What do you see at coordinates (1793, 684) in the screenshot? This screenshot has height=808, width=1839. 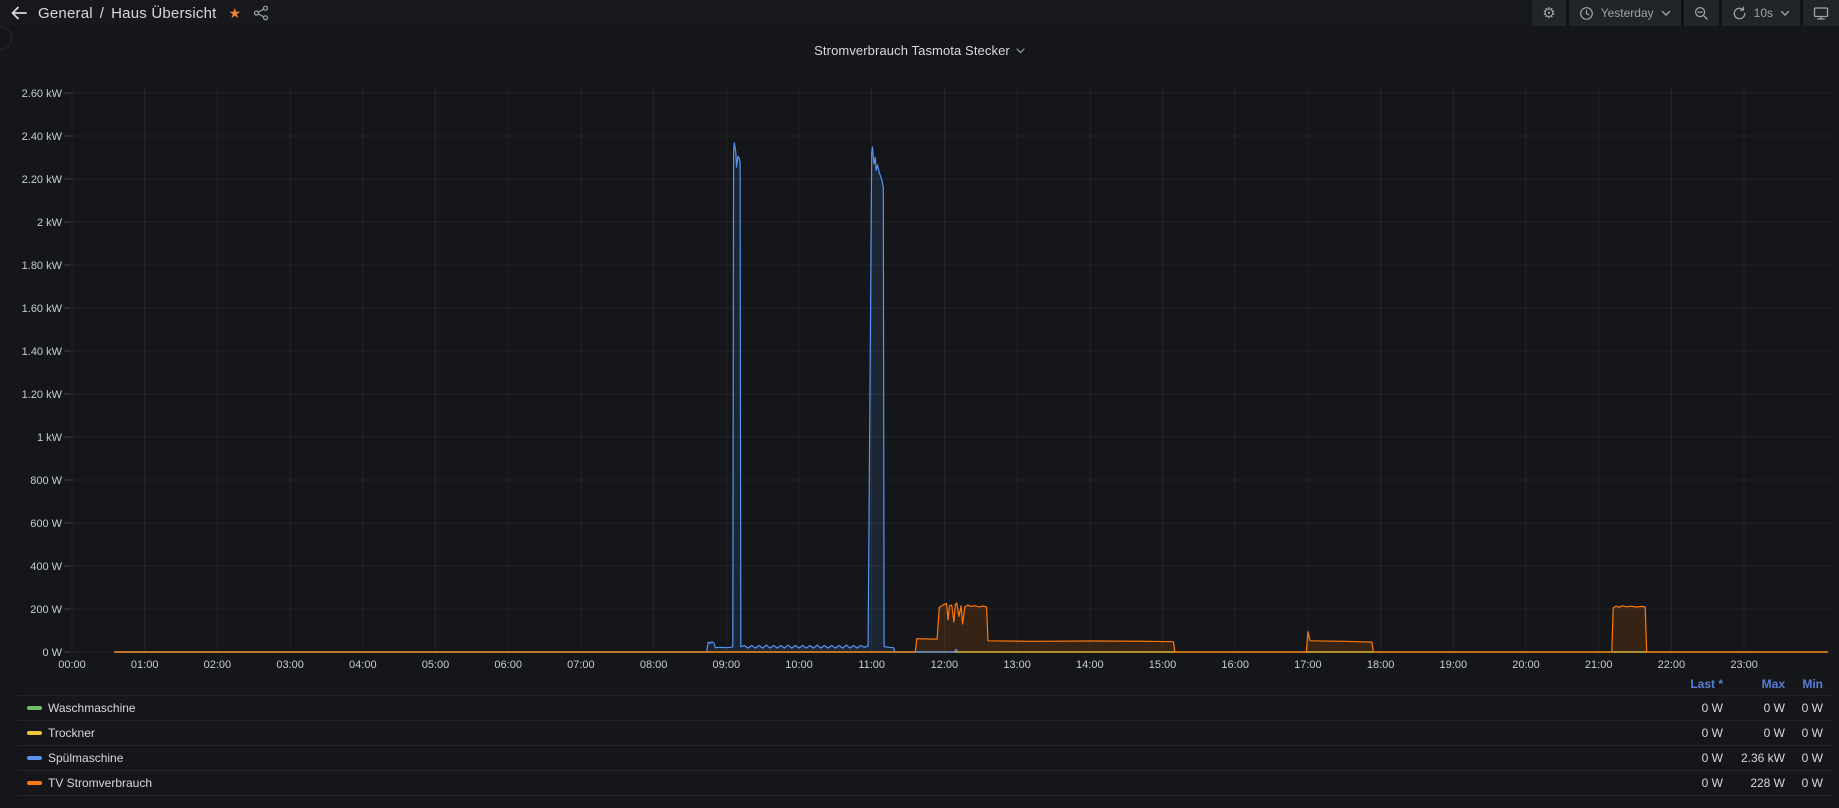 I see `legend-header-min: Min` at bounding box center [1793, 684].